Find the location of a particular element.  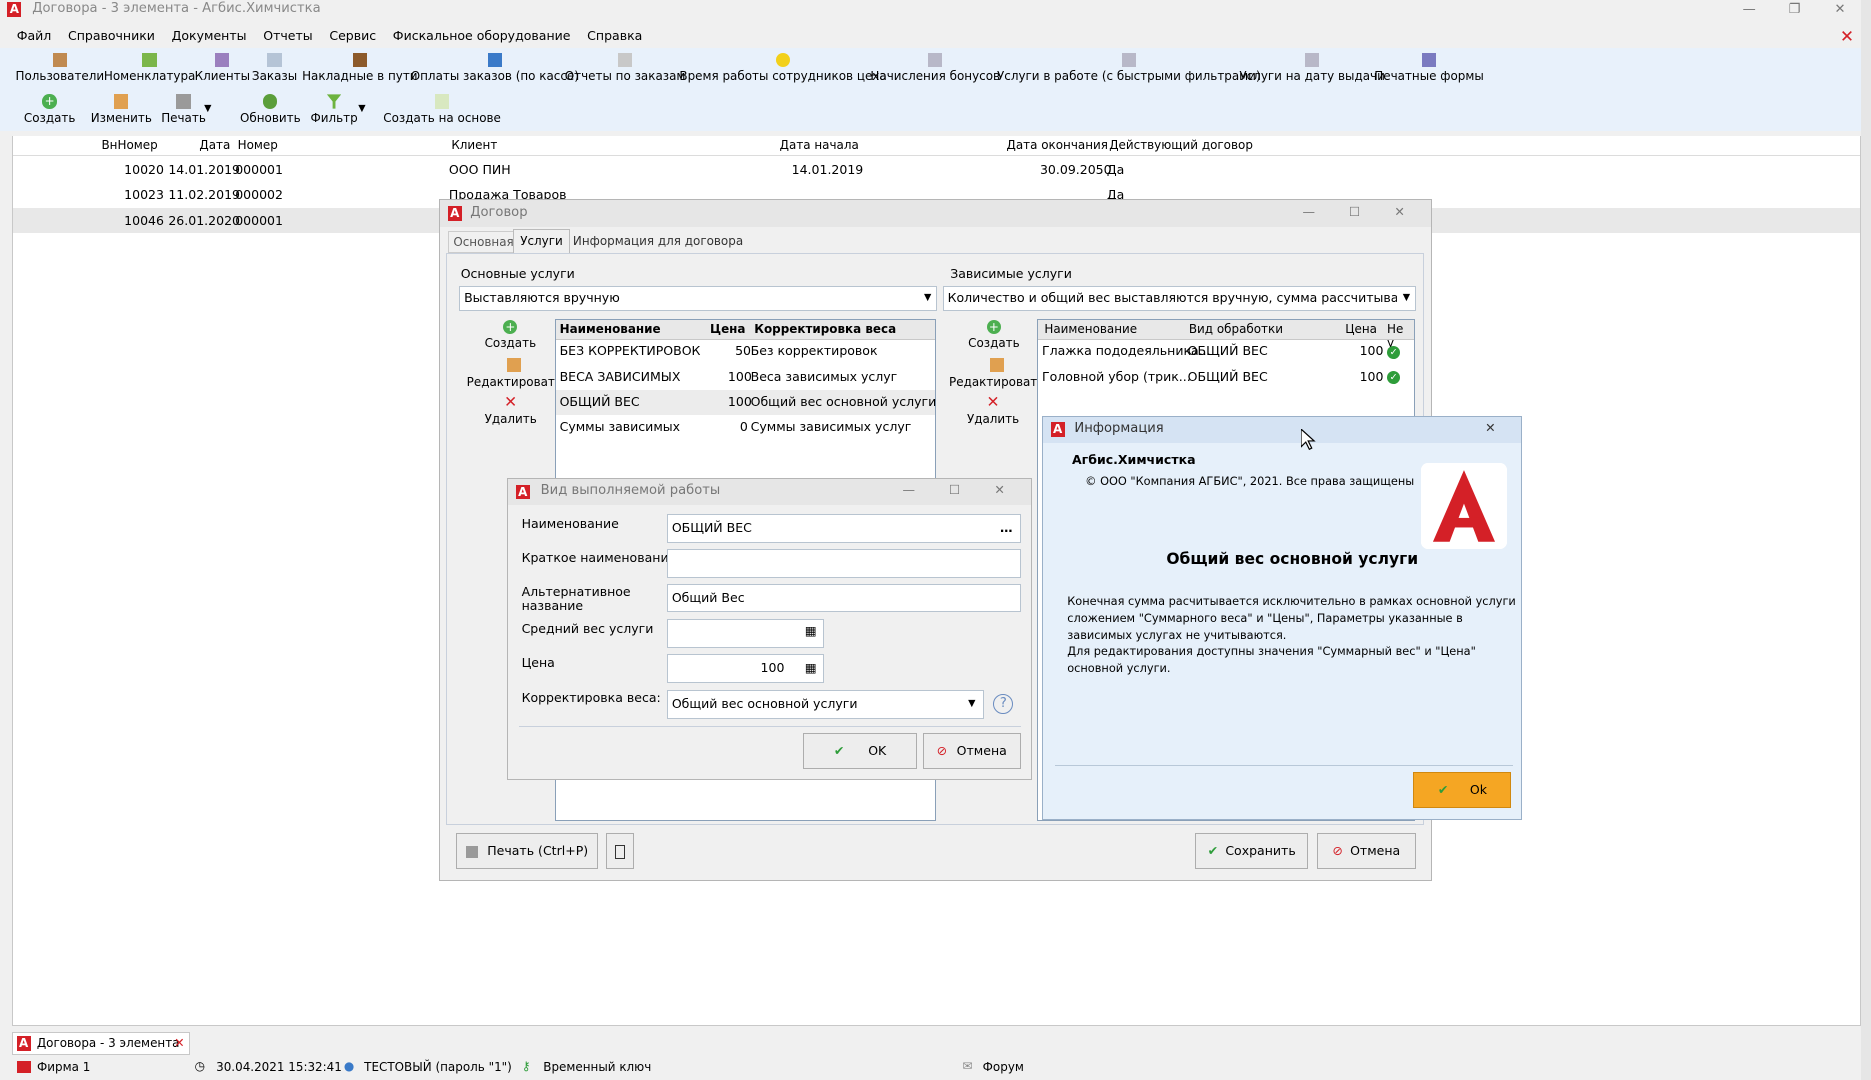

cell: 11.02.2019 is located at coordinates (204, 195).